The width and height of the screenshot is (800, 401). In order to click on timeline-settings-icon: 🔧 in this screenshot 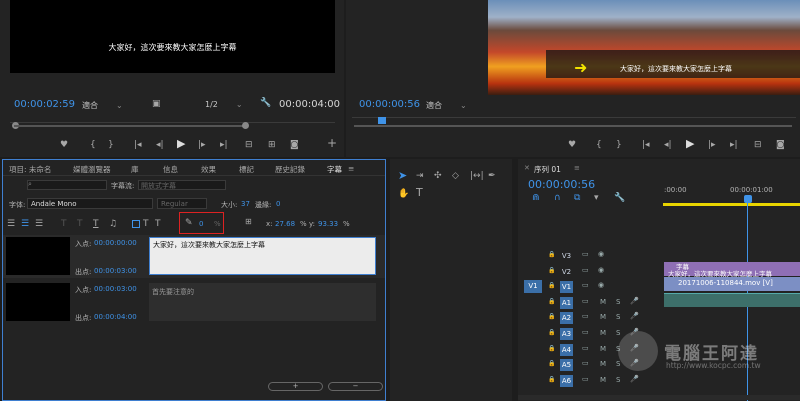, I will do `click(619, 198)`.